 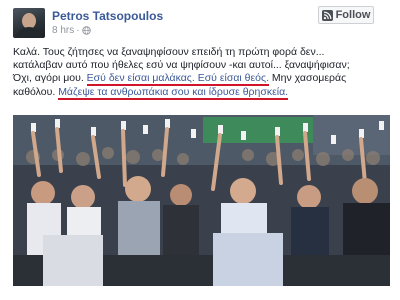 What do you see at coordinates (107, 16) in the screenshot?
I see `author-name: Petros Tatsopoulos` at bounding box center [107, 16].